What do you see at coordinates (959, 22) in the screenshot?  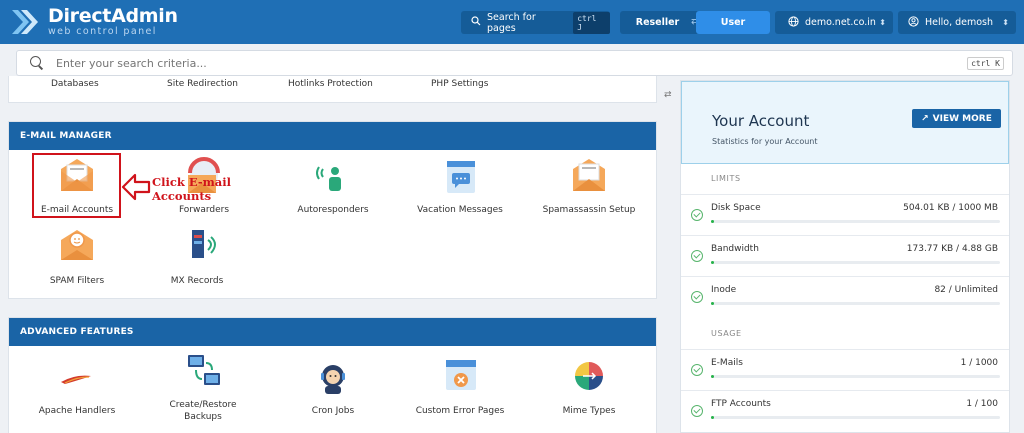 I see `user-greeting: Hello, demosh` at bounding box center [959, 22].